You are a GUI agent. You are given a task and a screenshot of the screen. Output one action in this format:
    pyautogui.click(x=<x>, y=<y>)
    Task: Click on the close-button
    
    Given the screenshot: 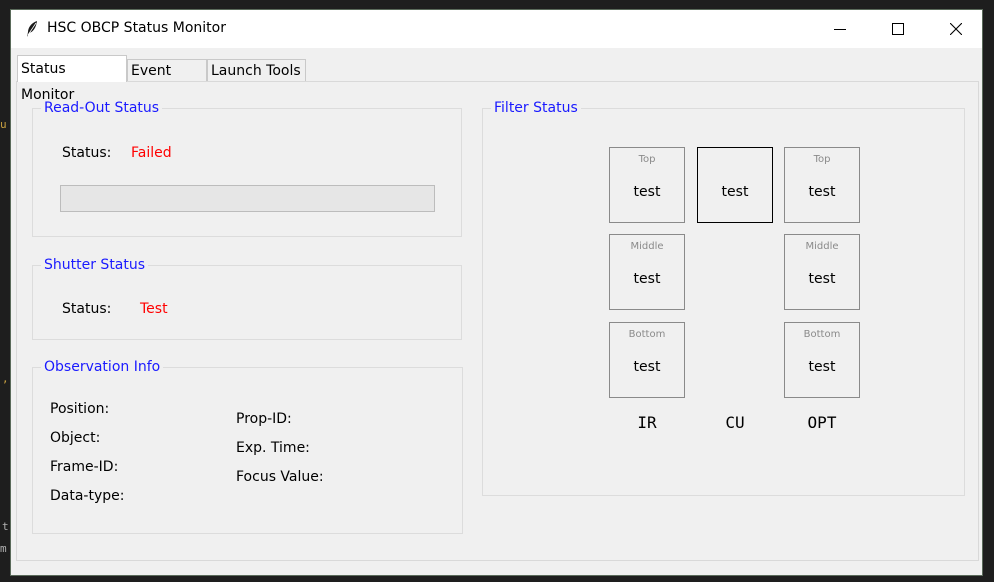 What is the action you would take?
    pyautogui.click(x=956, y=29)
    